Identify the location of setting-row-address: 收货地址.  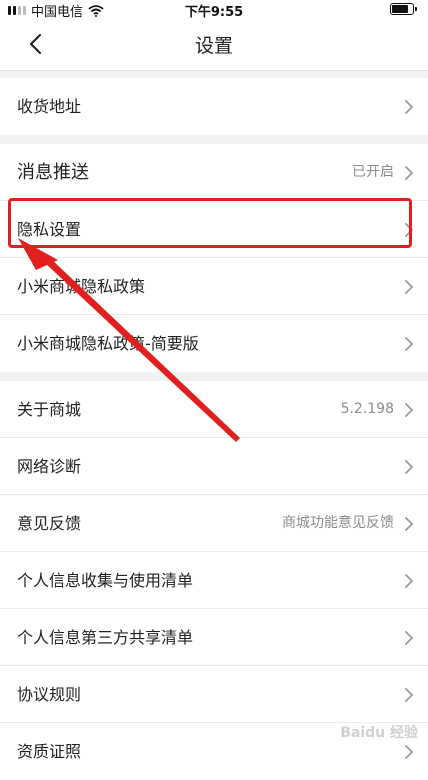
(214, 106).